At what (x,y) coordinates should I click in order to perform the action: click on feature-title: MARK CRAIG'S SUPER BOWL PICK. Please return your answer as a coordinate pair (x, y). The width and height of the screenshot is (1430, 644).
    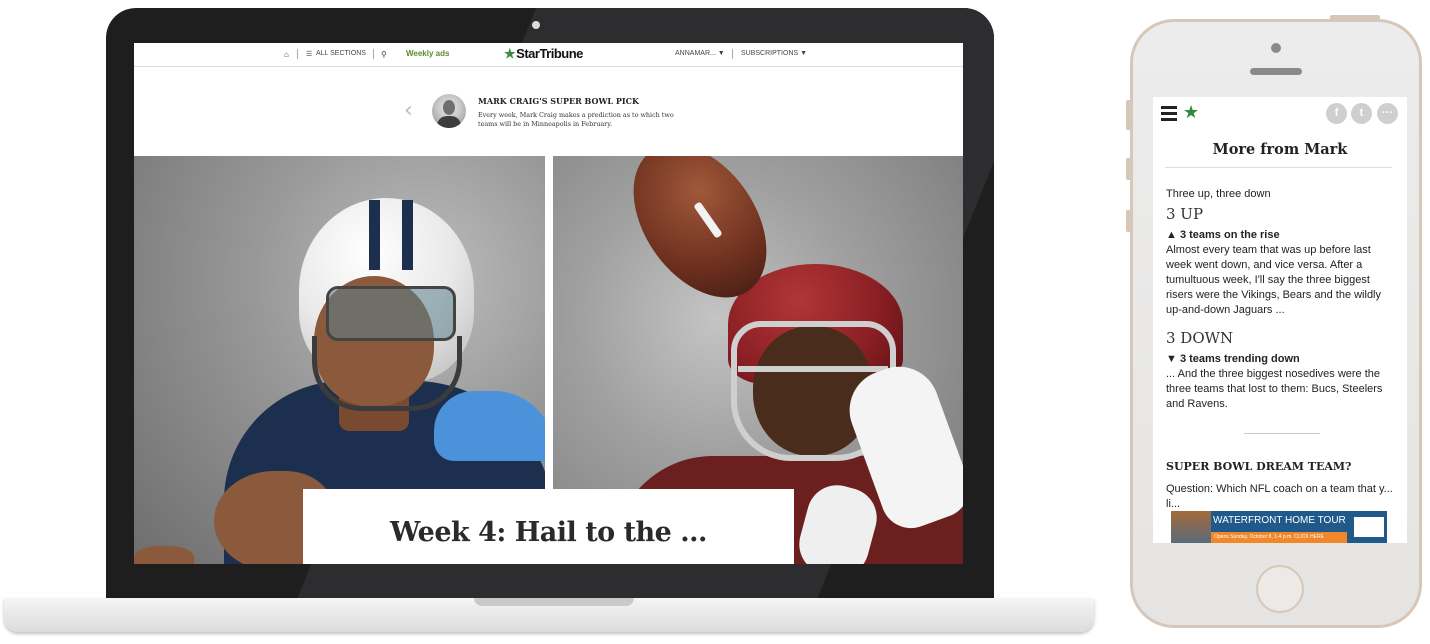
    Looking at the image, I should click on (558, 101).